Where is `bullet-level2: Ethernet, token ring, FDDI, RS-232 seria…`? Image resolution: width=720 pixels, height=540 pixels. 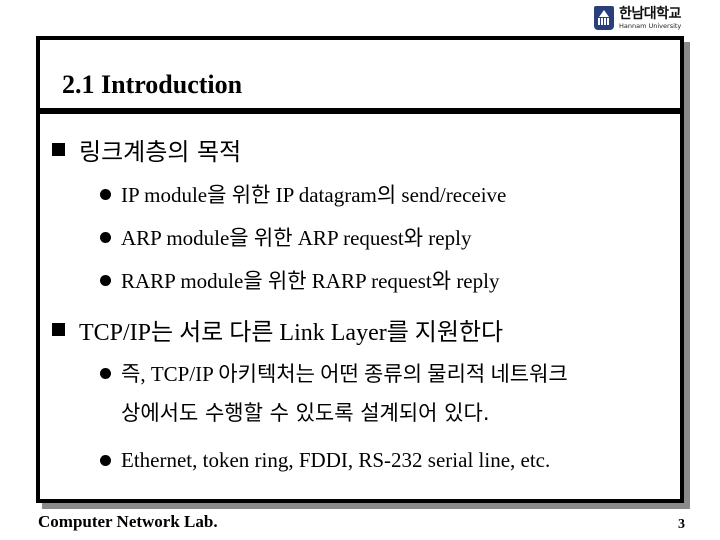 bullet-level2: Ethernet, token ring, FDDI, RS-232 seria… is located at coordinates (325, 460).